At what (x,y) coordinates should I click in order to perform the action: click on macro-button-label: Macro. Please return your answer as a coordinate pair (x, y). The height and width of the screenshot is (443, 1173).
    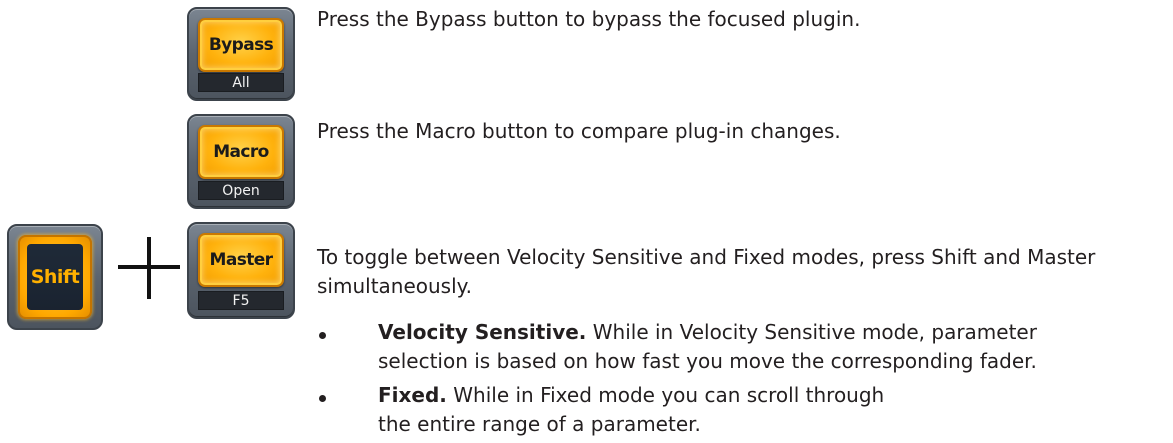
    Looking at the image, I should click on (241, 152).